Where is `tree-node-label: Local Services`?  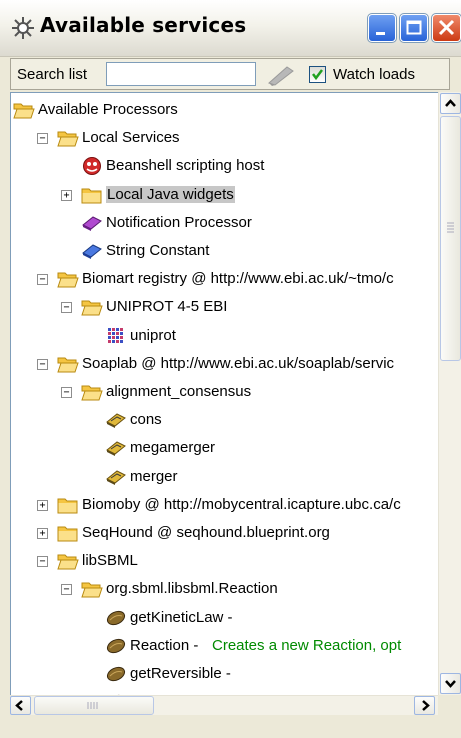
tree-node-label: Local Services is located at coordinates (131, 138).